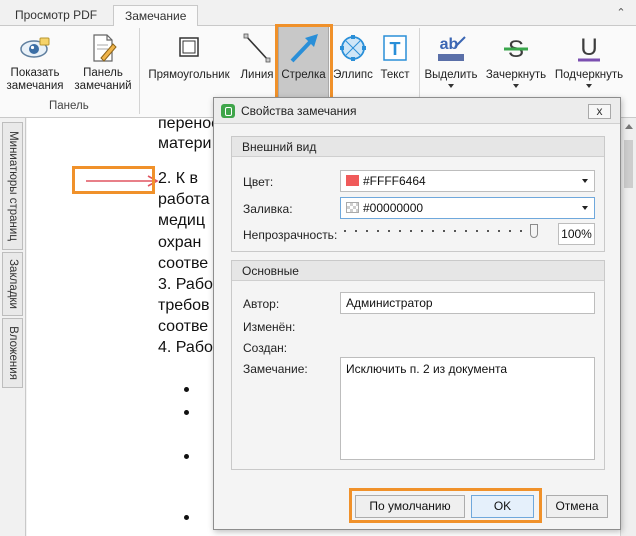  I want to click on underline-icon: U, so click(589, 48).